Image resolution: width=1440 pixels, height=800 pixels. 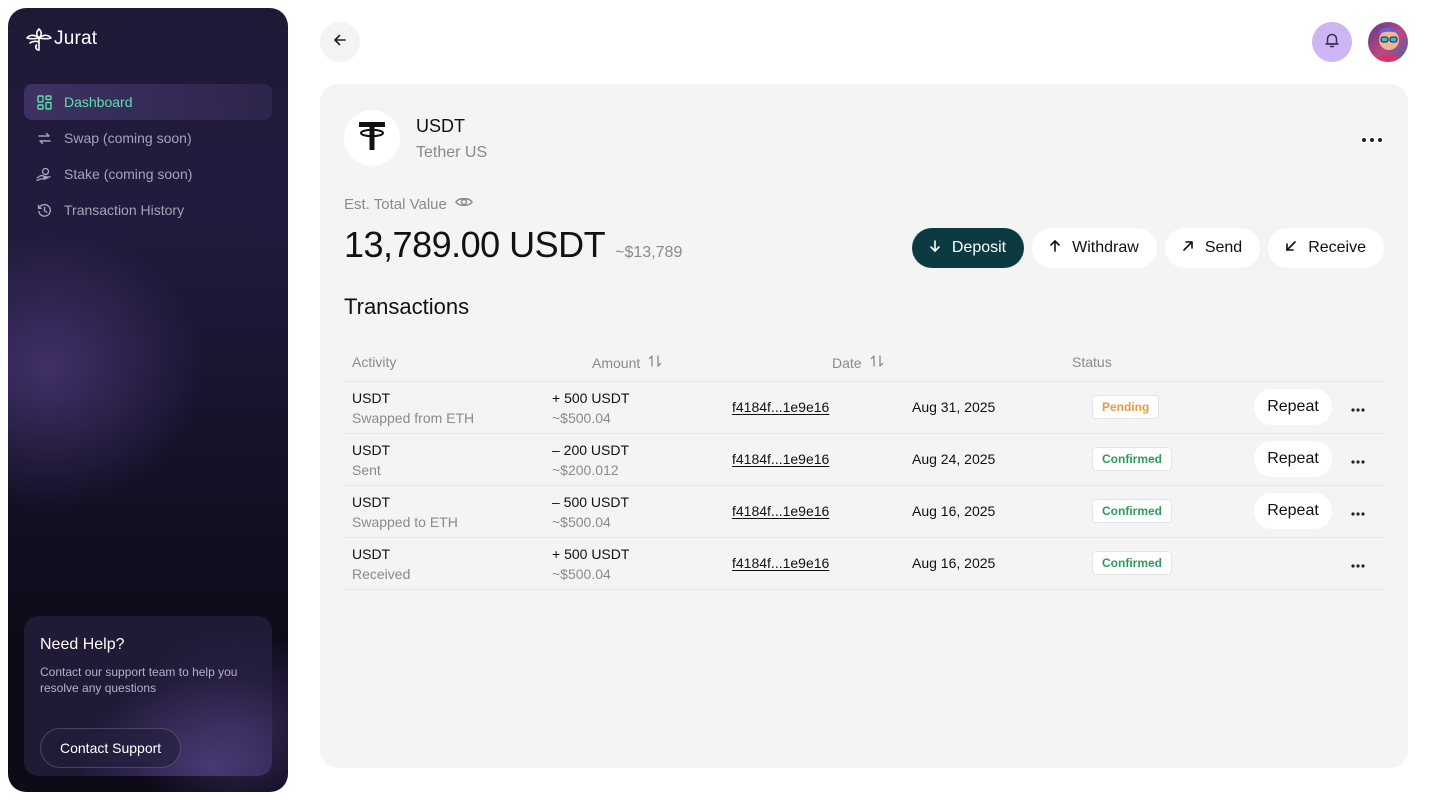 What do you see at coordinates (44, 138) in the screenshot?
I see `swap-arrows-icon` at bounding box center [44, 138].